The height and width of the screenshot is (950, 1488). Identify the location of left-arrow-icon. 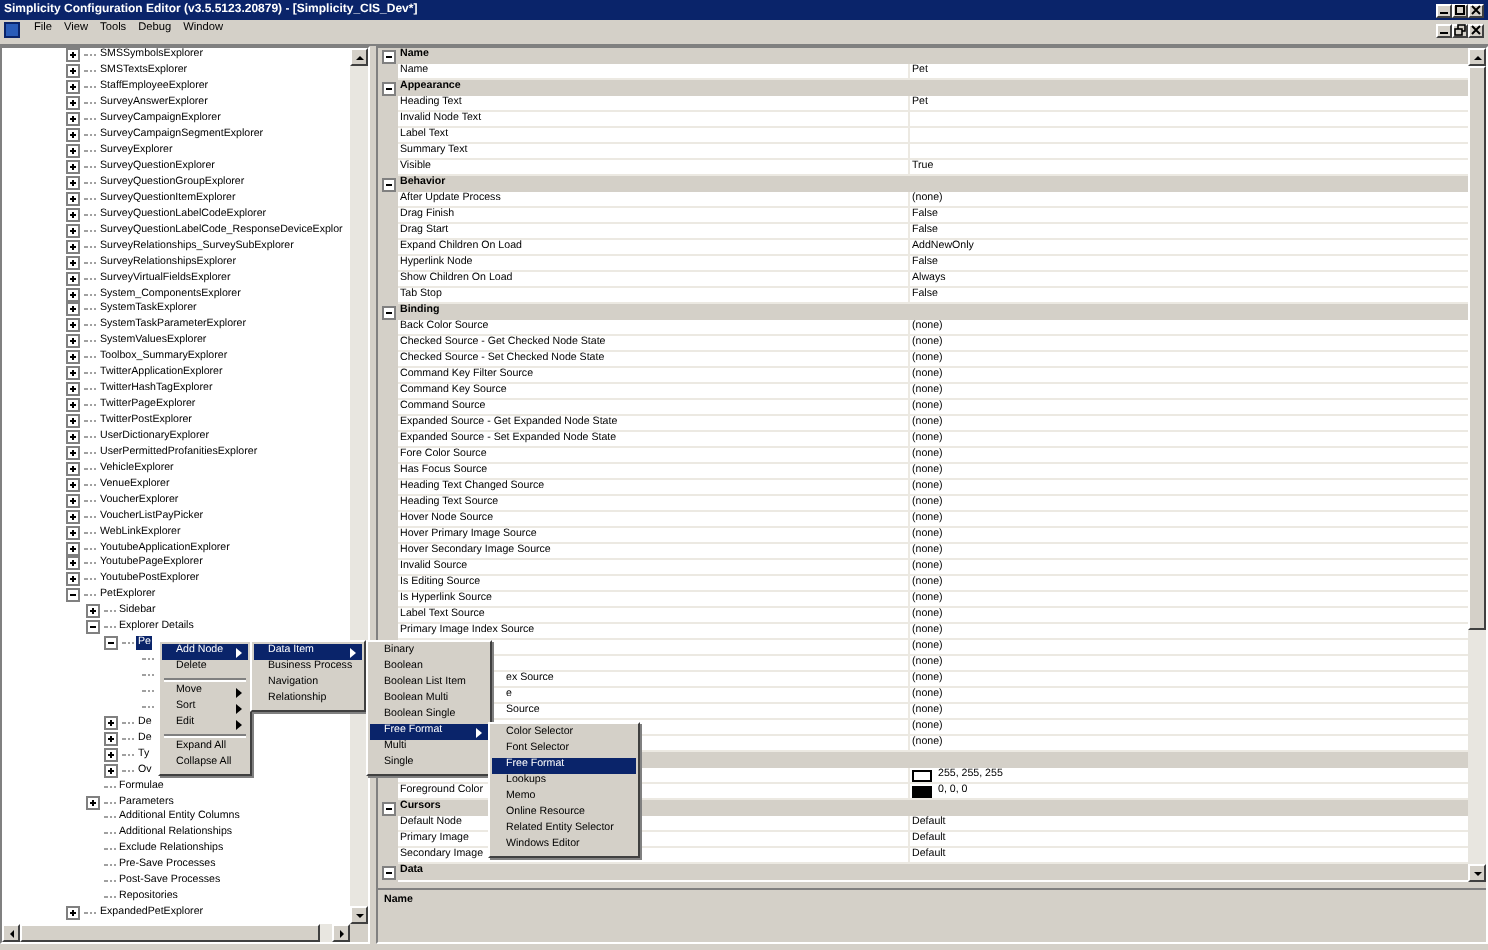
(11, 933).